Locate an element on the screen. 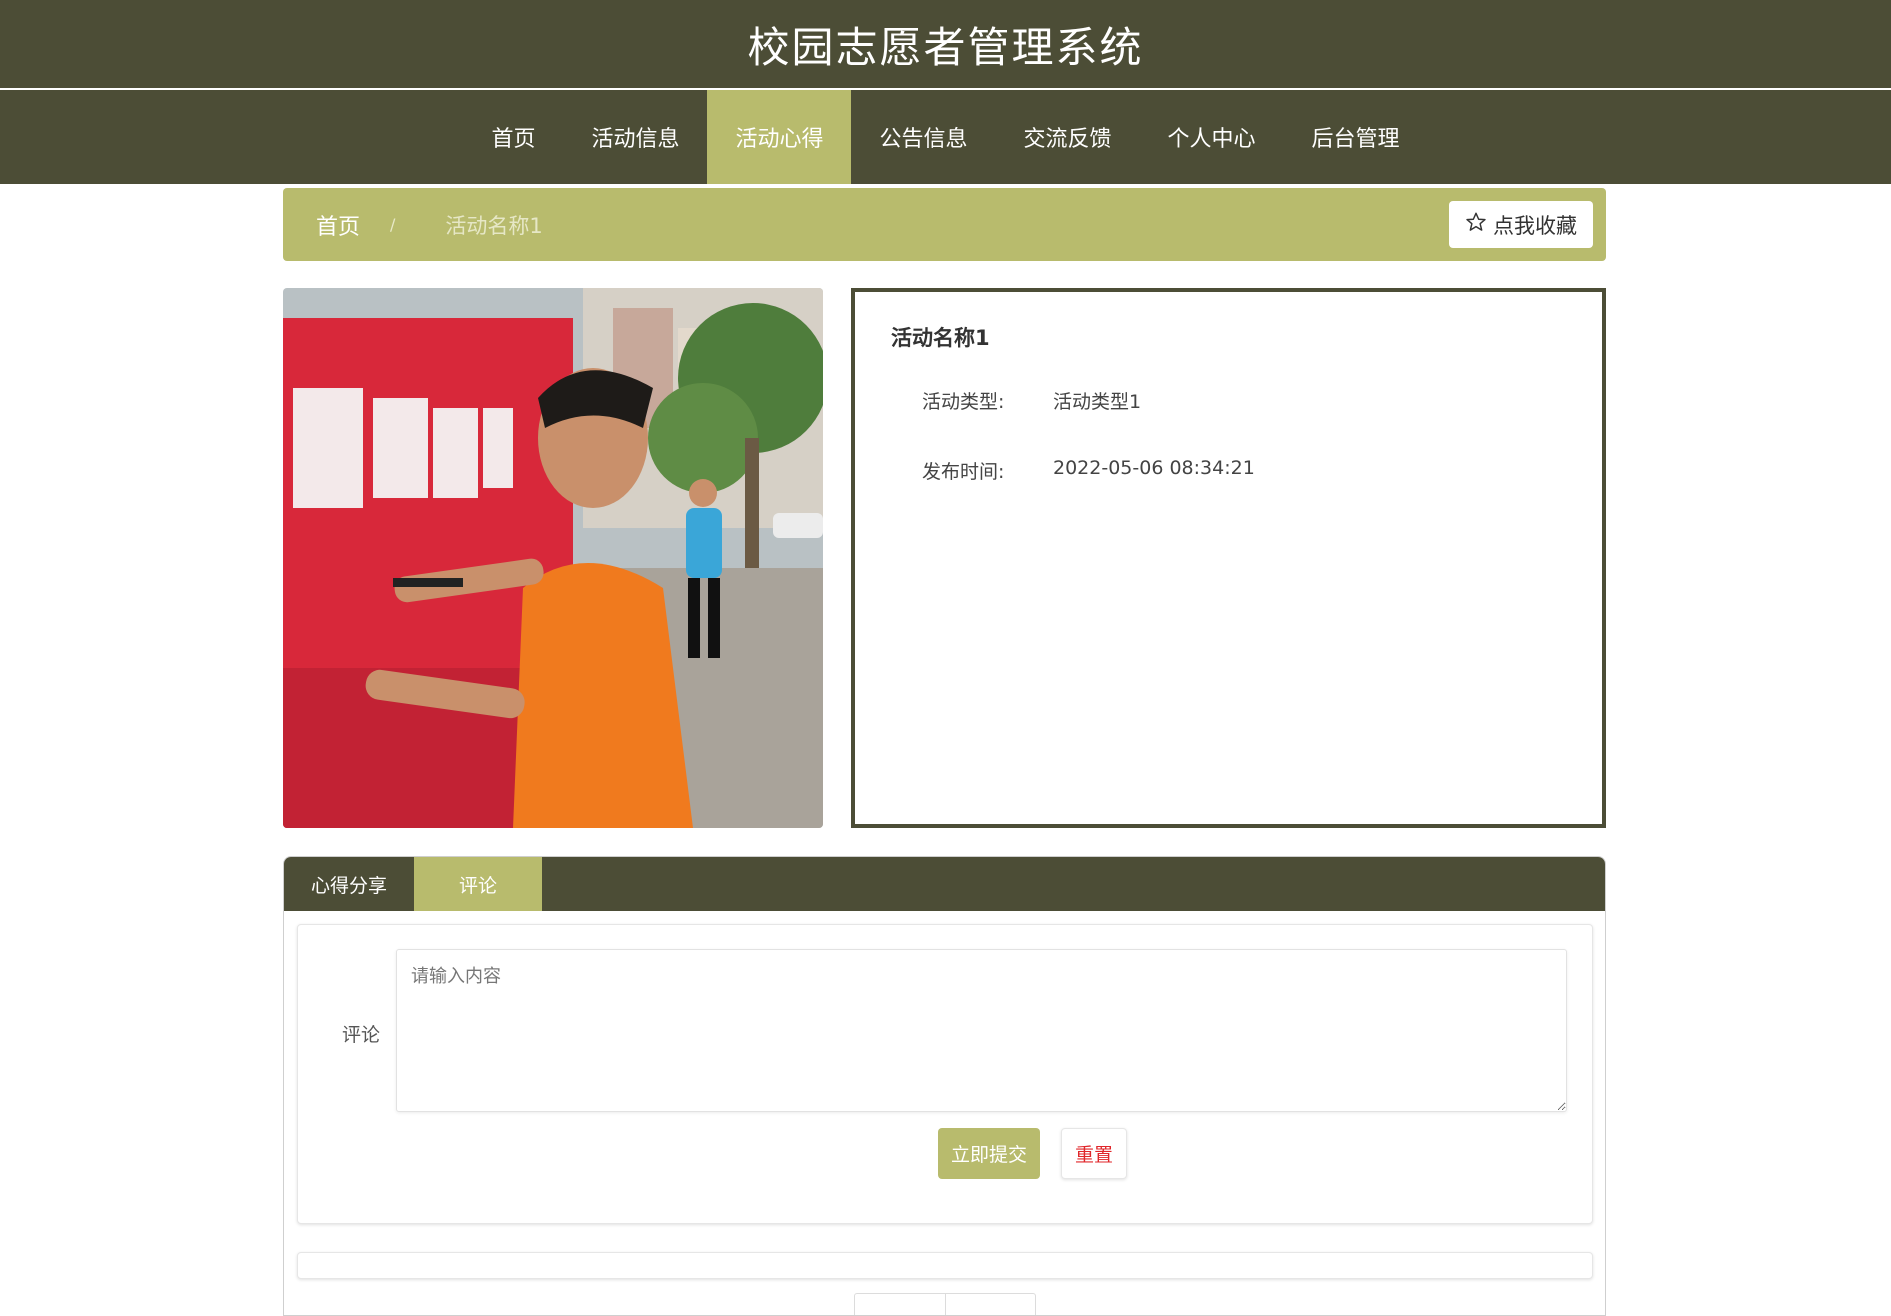  pagination is located at coordinates (945, 1304).